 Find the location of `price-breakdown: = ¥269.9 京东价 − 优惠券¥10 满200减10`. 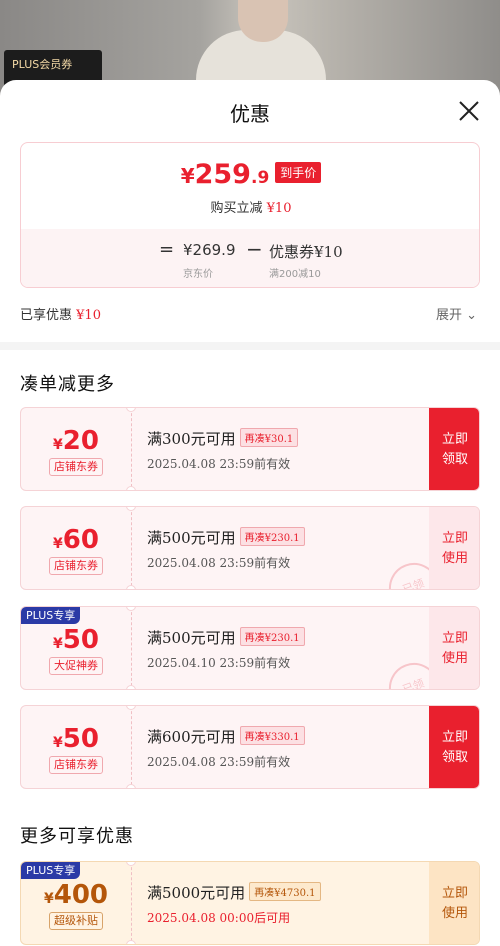

price-breakdown: = ¥269.9 京东价 − 优惠券¥10 满200减10 is located at coordinates (250, 258).